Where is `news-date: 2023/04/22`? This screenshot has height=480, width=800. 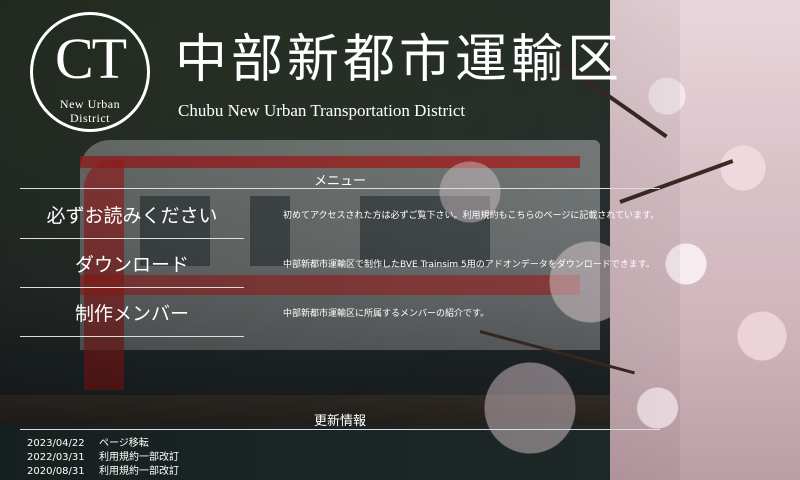 news-date: 2023/04/22 is located at coordinates (56, 443).